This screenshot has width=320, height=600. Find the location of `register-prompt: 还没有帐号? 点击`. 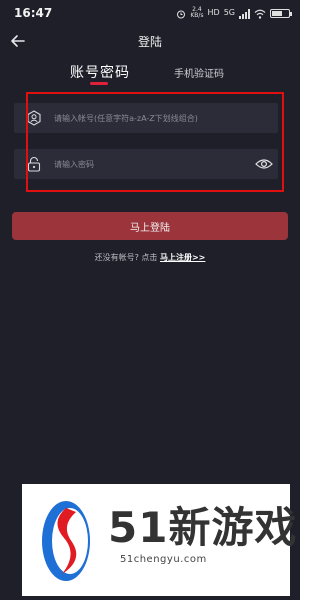

register-prompt: 还没有帐号? 点击 is located at coordinates (126, 257).